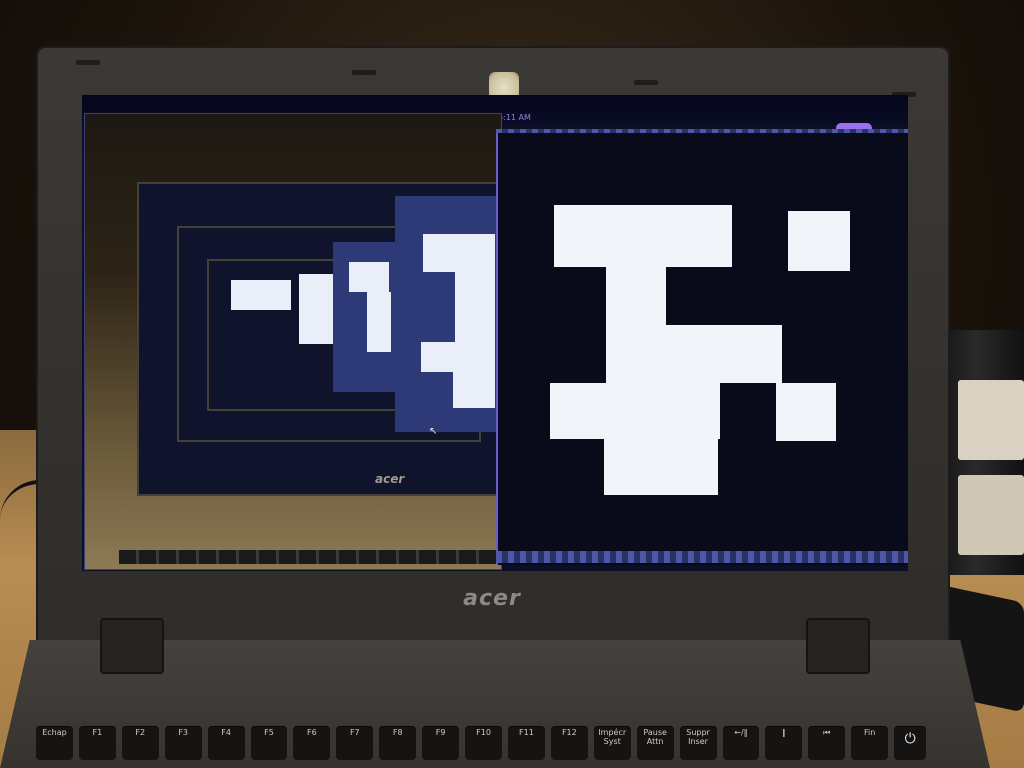 The width and height of the screenshot is (1024, 768). Describe the element at coordinates (838, 646) in the screenshot. I see `hinge-right` at that location.